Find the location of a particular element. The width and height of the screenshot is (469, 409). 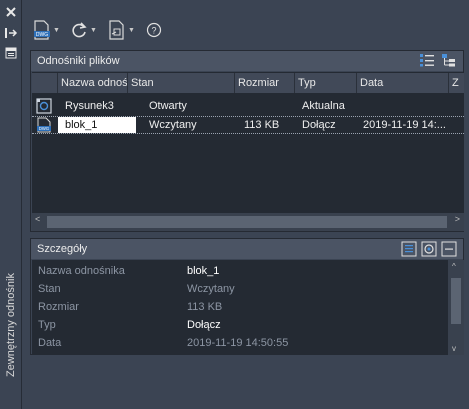

palette-title: Zewnętrzny odnośnik is located at coordinates (11, 325).